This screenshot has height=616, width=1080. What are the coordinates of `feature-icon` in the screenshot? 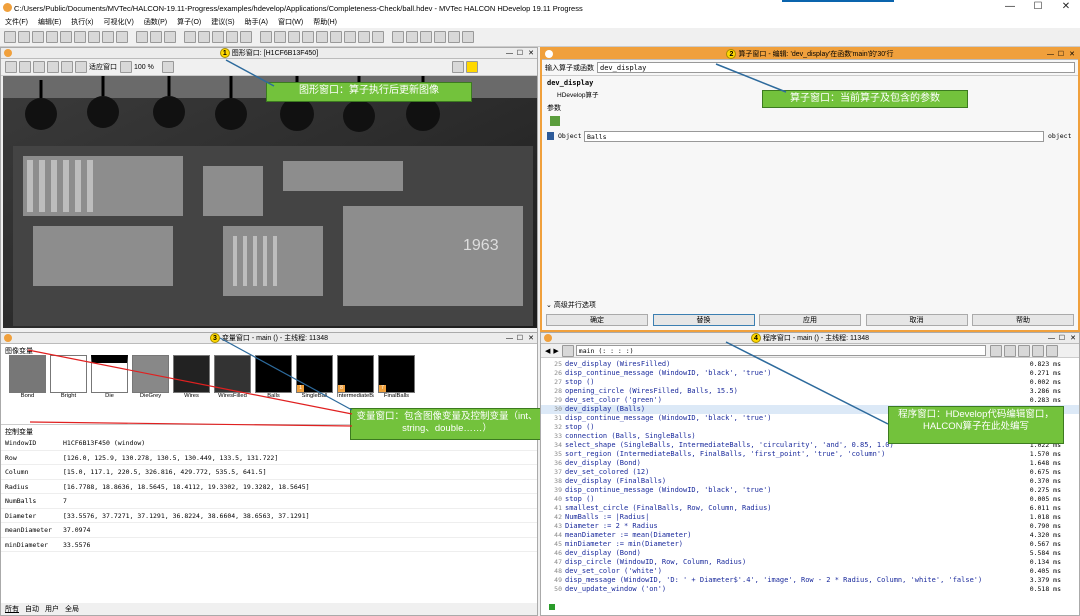 It's located at (440, 37).